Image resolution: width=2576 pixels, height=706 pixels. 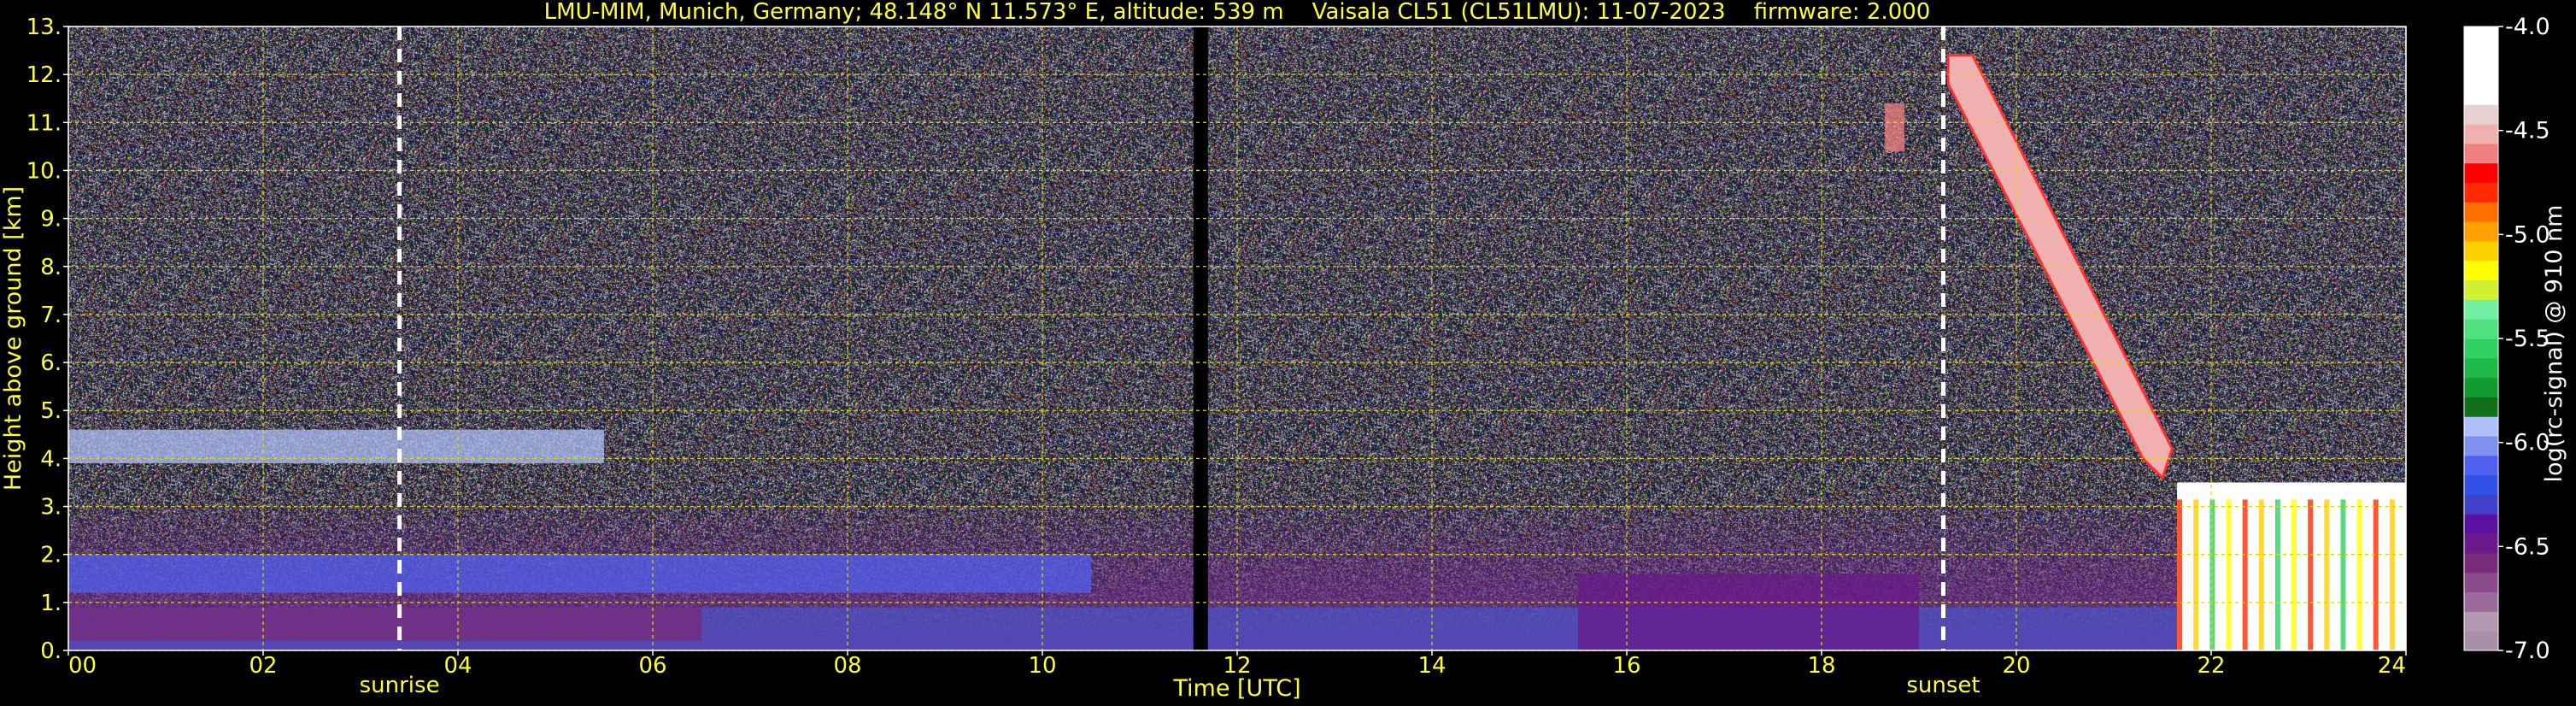 I want to click on y-tick-label: 8., so click(x=51, y=267).